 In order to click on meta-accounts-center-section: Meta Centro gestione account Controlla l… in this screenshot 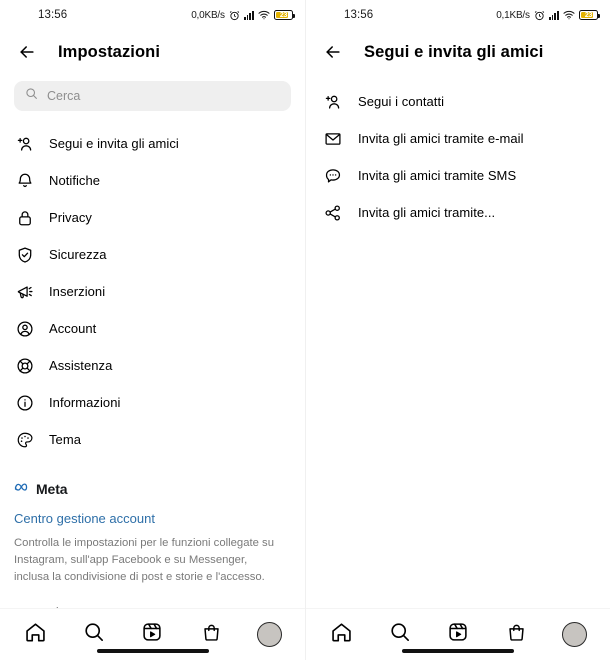, I will do `click(152, 533)`.